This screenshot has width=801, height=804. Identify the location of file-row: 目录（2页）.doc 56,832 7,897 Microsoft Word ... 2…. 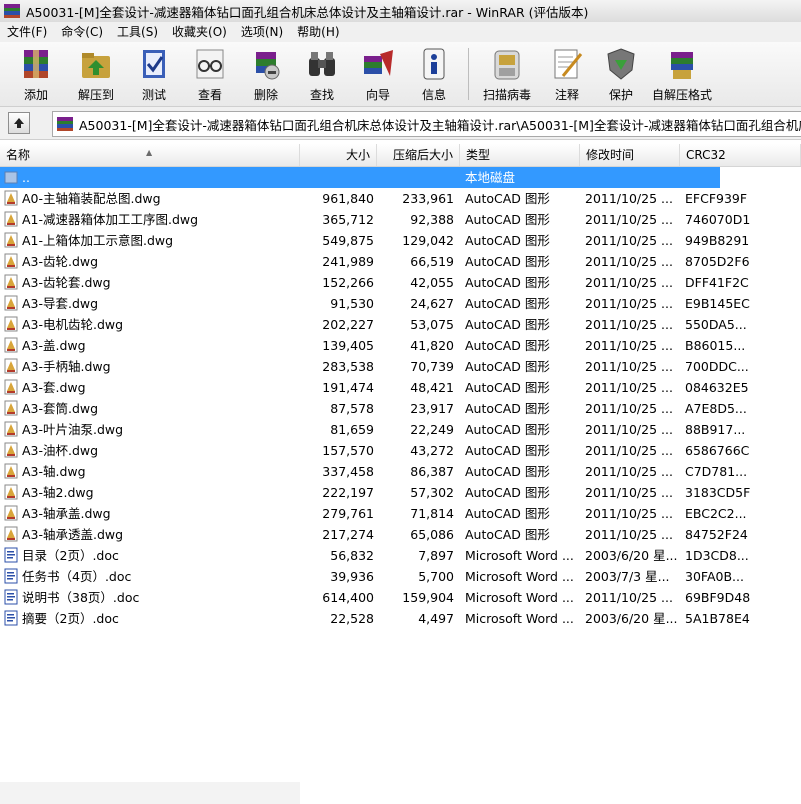
(374, 555).